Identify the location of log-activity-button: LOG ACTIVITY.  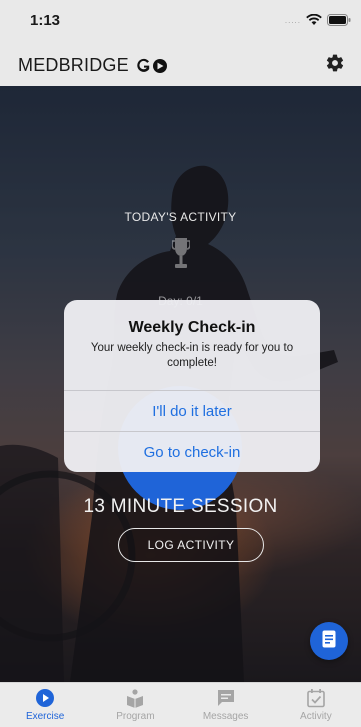
(191, 545).